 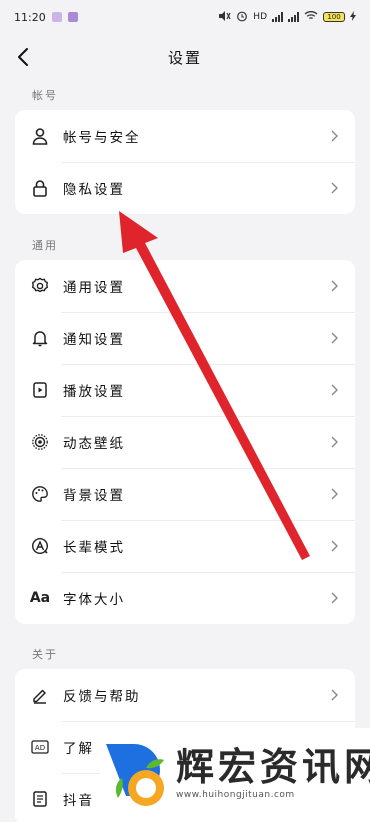 I want to click on elder-mode-item: 长辈模式, so click(x=185, y=546).